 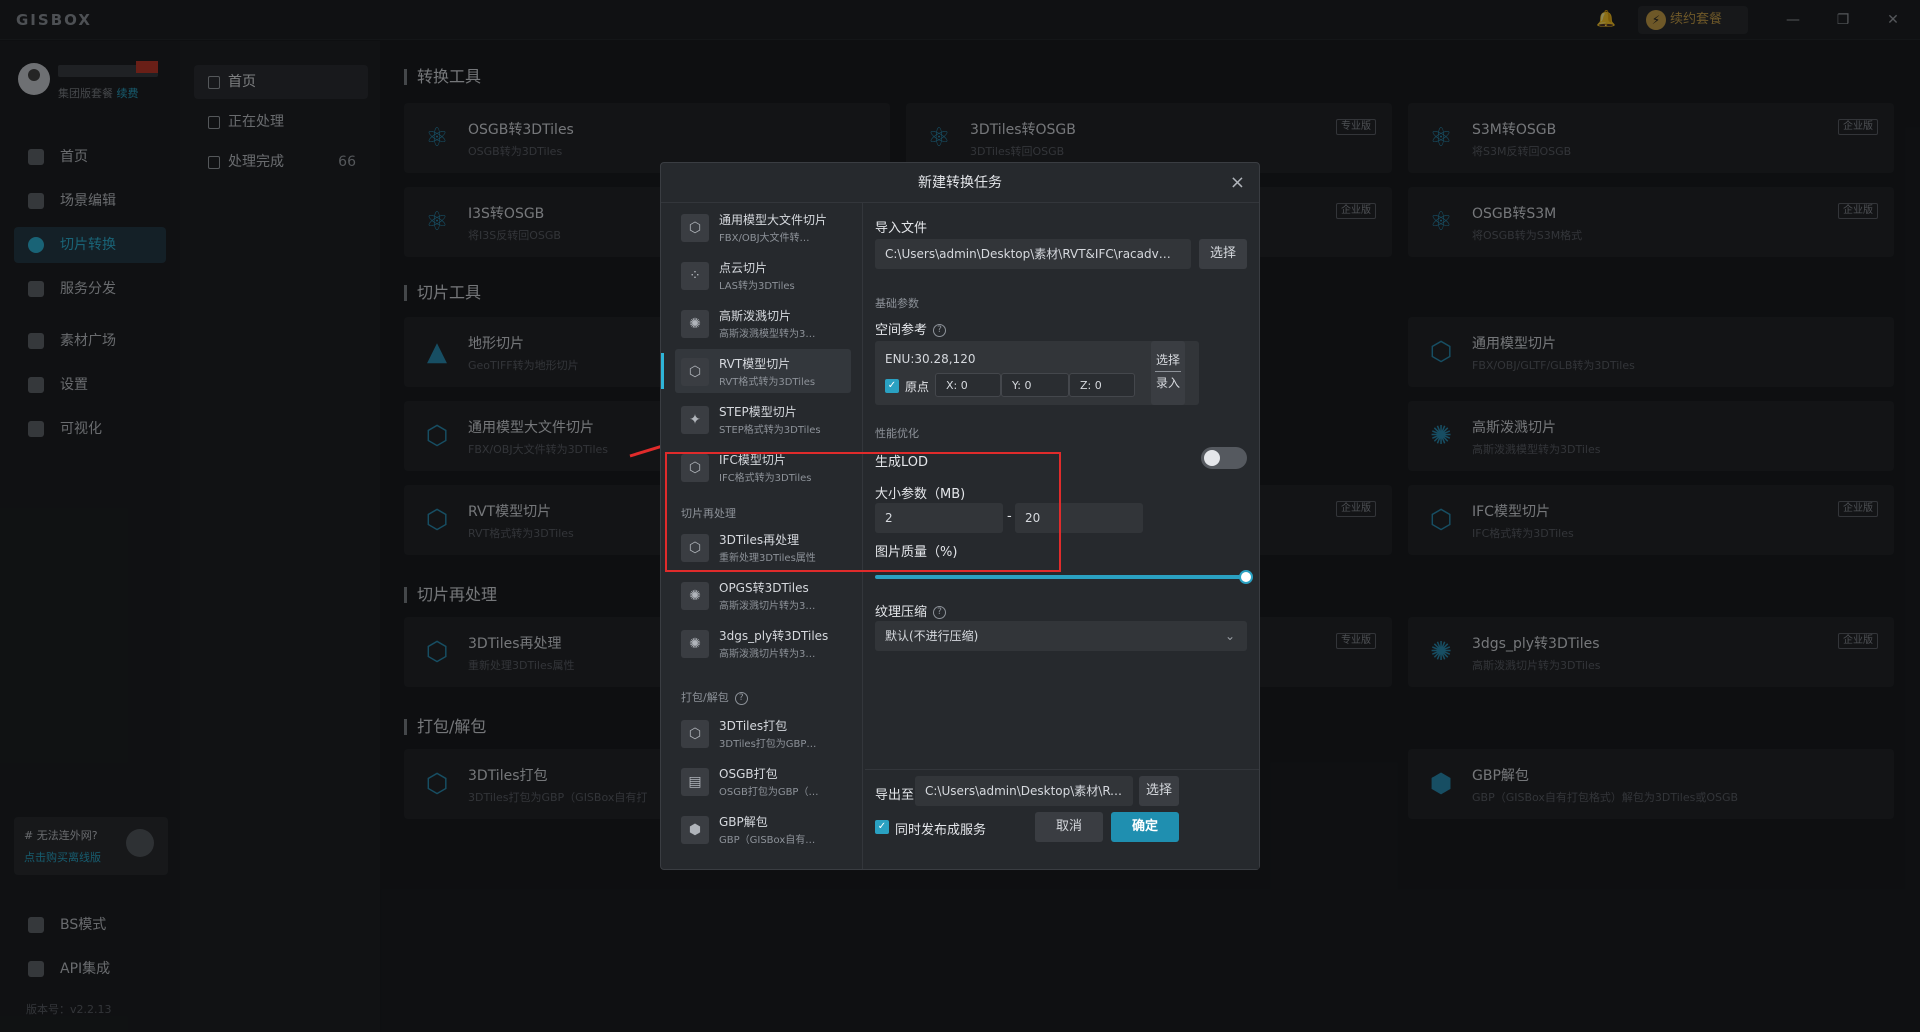 I want to click on texture-label: 纹理压缩?, so click(x=911, y=610).